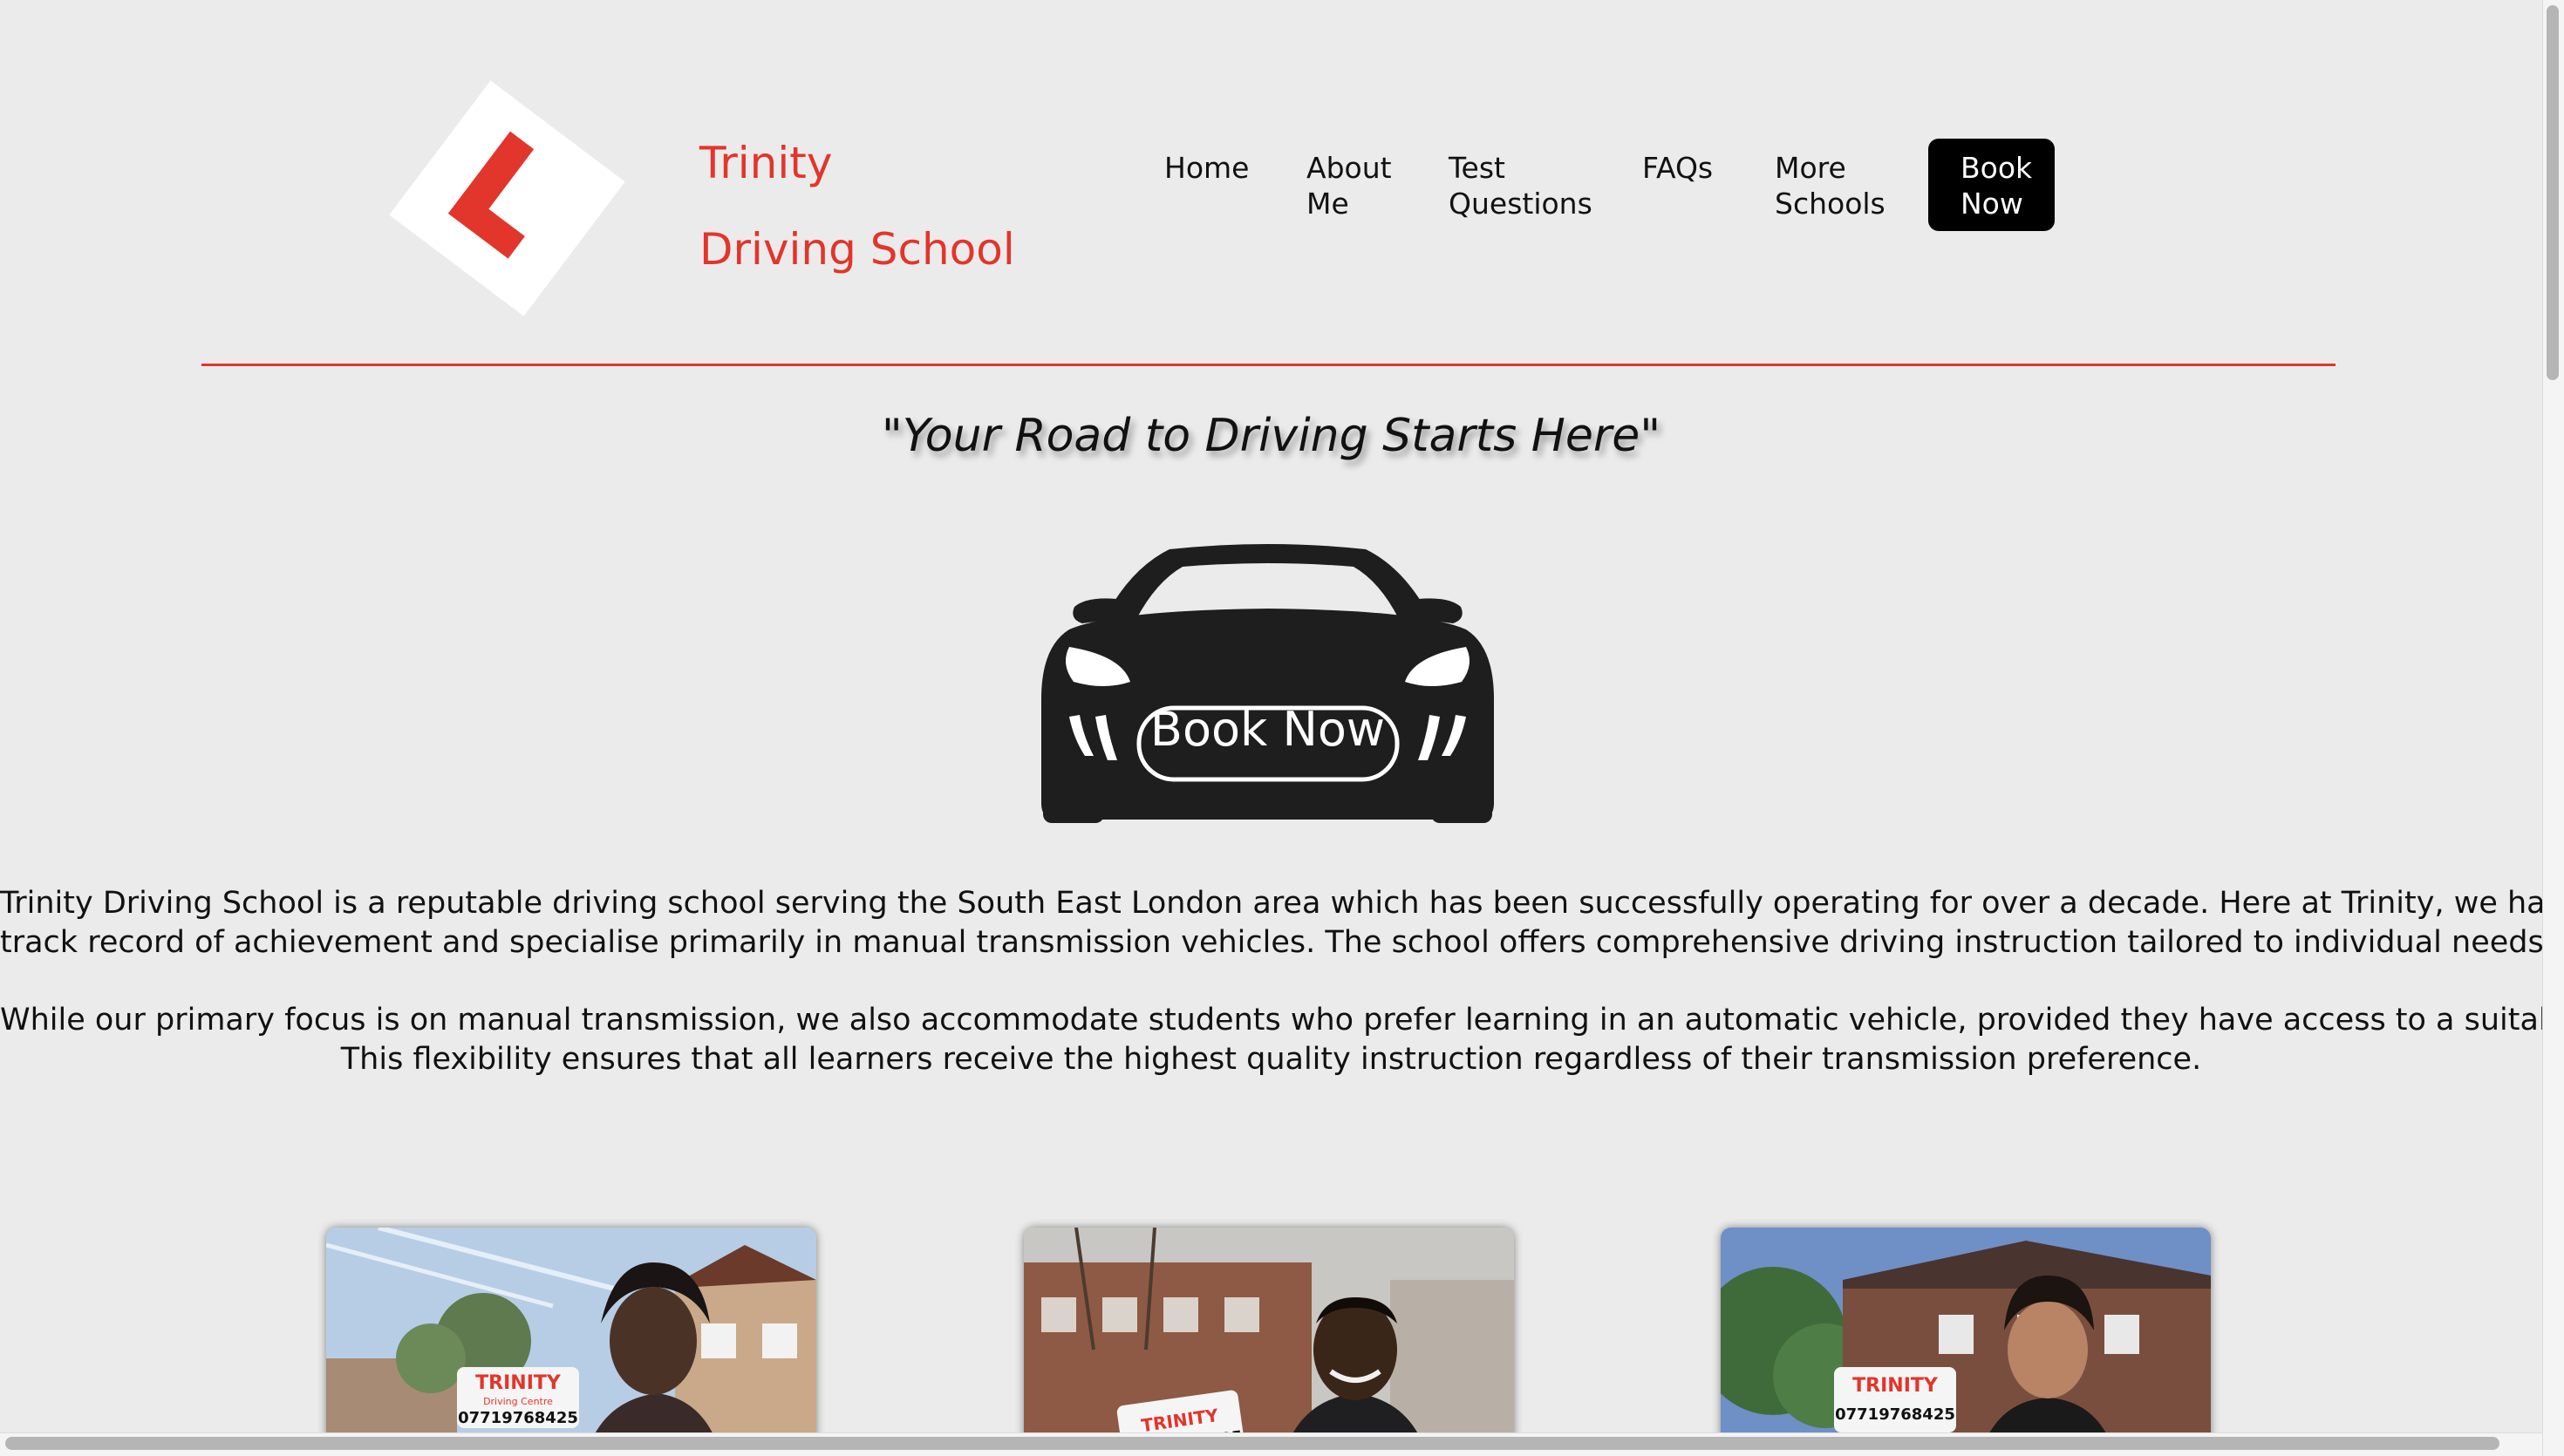 The width and height of the screenshot is (2564, 1456). I want to click on brand-name: Trinity, so click(766, 163).